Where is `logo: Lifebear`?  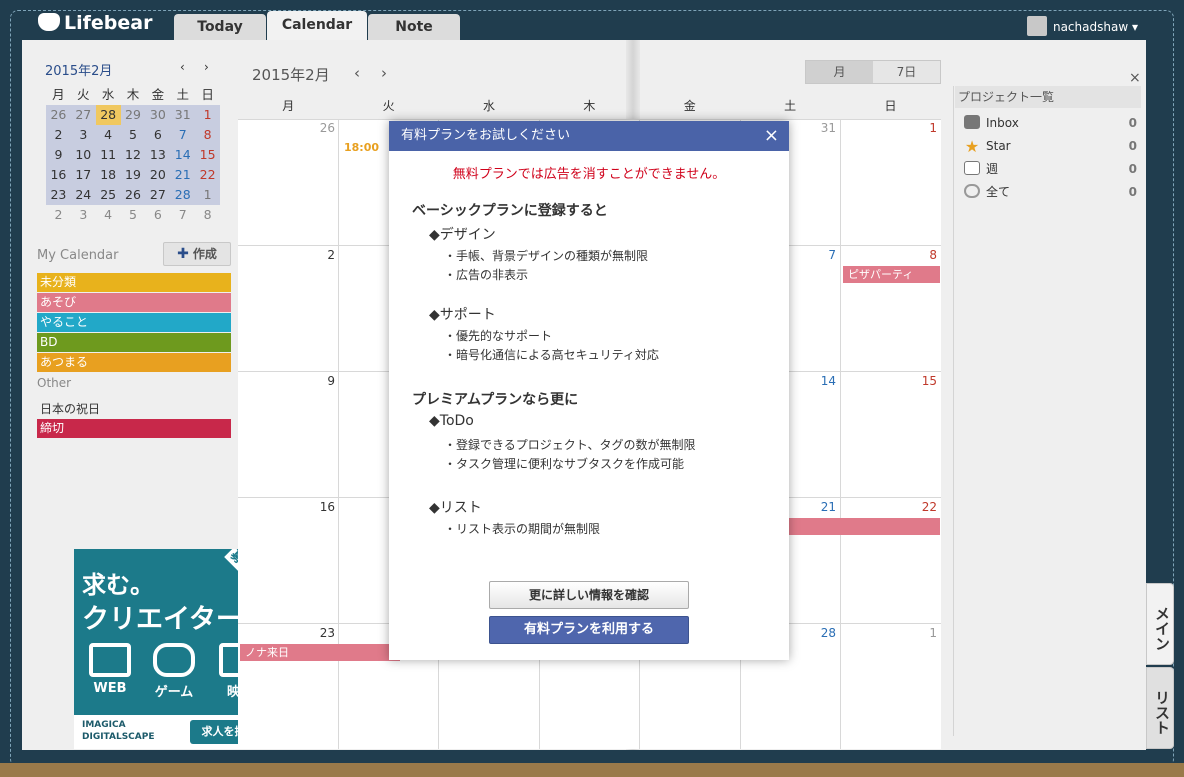 logo: Lifebear is located at coordinates (95, 23).